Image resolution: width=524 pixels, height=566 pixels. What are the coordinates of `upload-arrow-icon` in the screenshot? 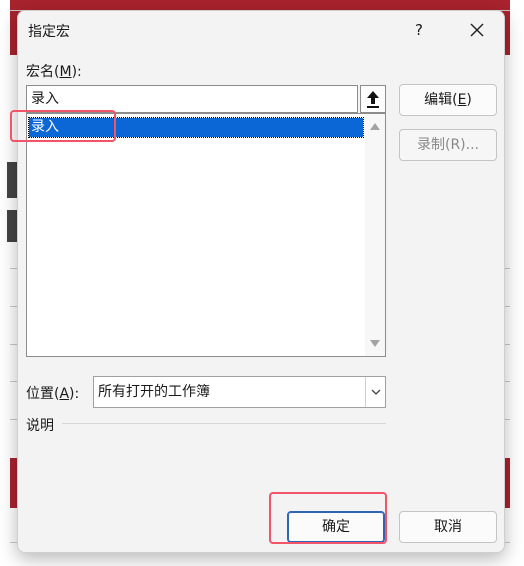 It's located at (373, 99).